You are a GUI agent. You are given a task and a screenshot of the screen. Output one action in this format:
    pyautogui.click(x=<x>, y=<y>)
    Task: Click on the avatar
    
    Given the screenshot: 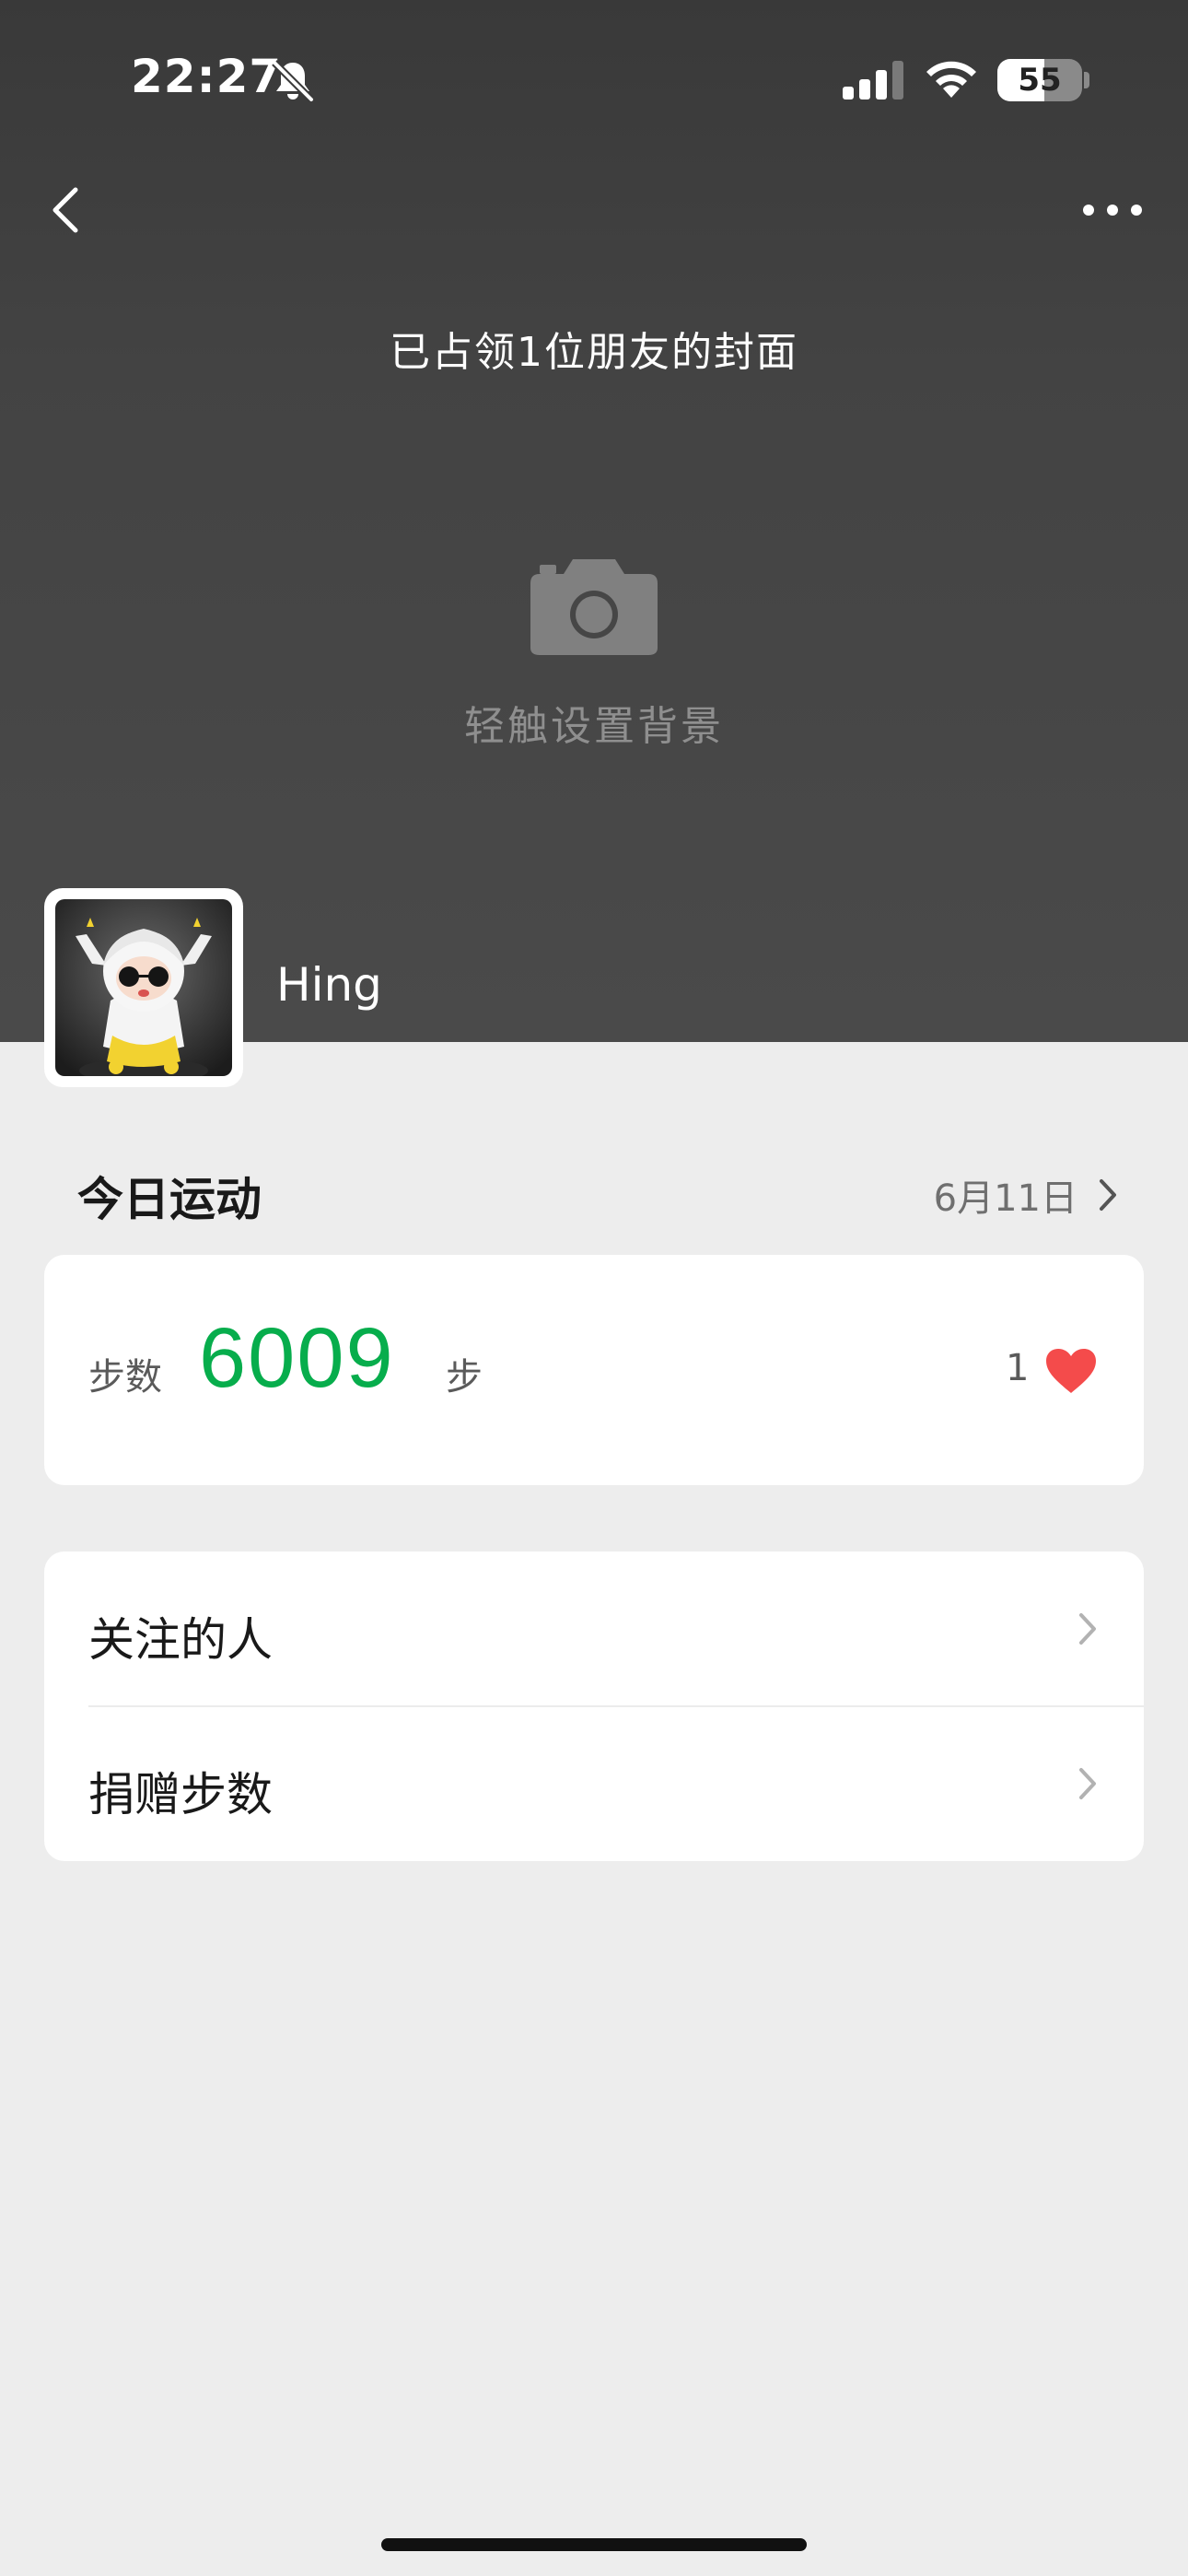 What is the action you would take?
    pyautogui.click(x=143, y=987)
    